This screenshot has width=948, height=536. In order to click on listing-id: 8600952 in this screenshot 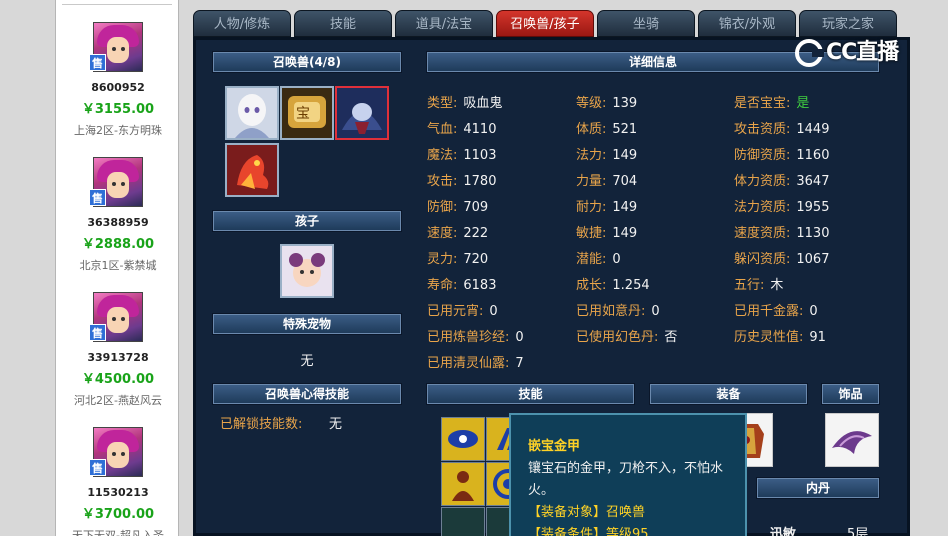, I will do `click(118, 87)`.